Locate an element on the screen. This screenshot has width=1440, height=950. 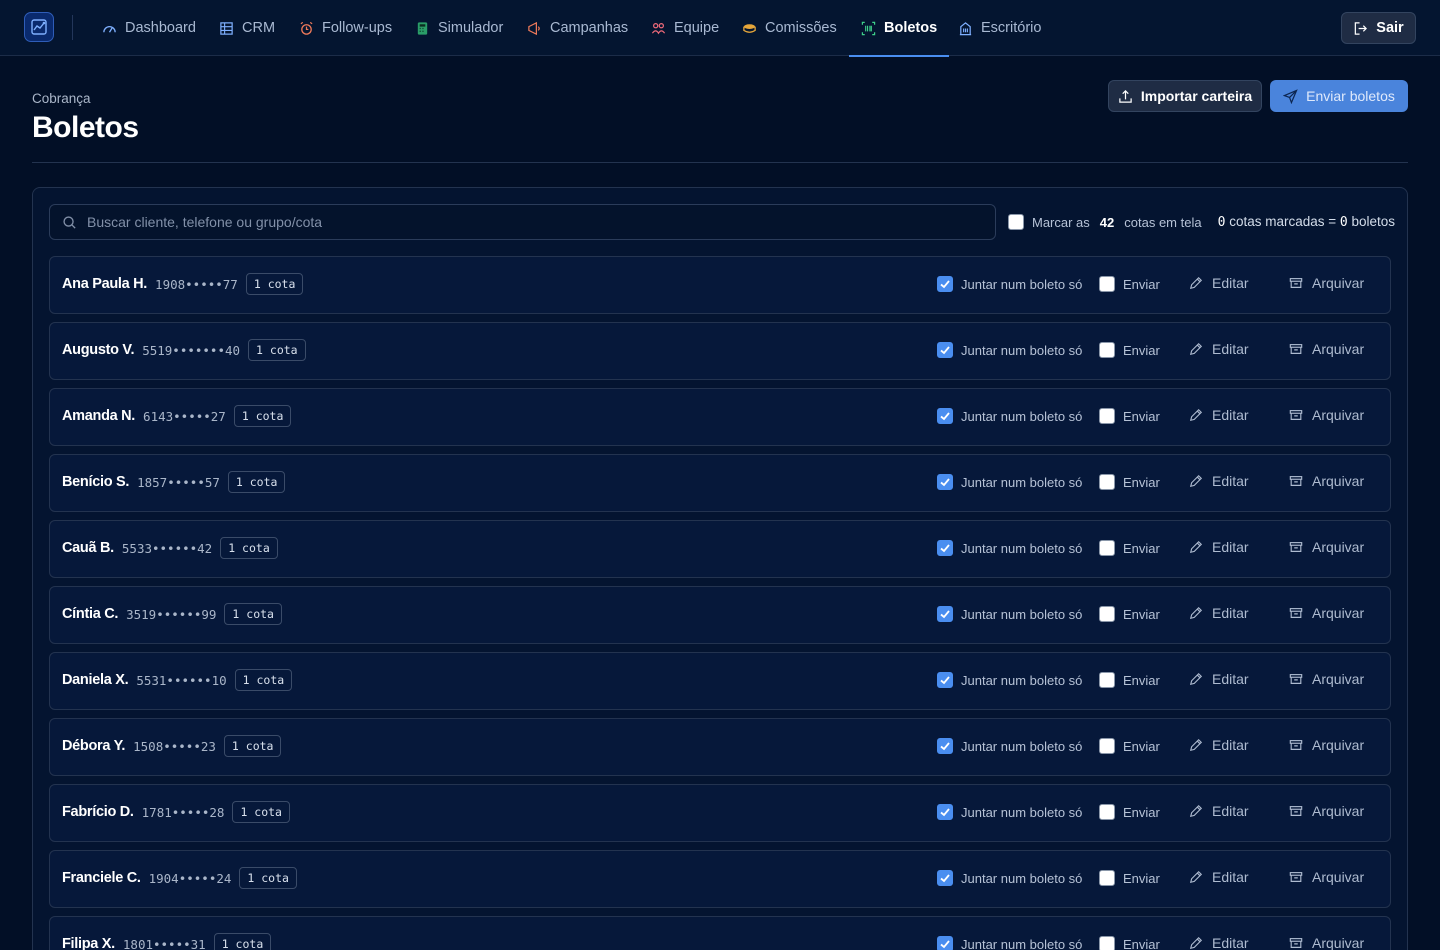
client-phone: 5531••••••10 is located at coordinates (181, 680).